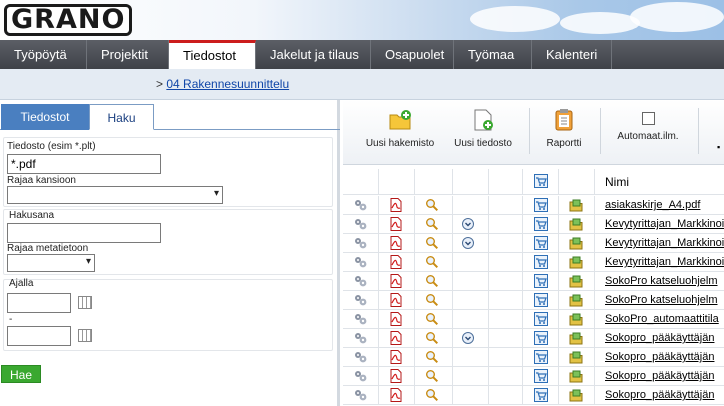 The image size is (724, 406). I want to click on auto-notify-checkbox, so click(648, 118).